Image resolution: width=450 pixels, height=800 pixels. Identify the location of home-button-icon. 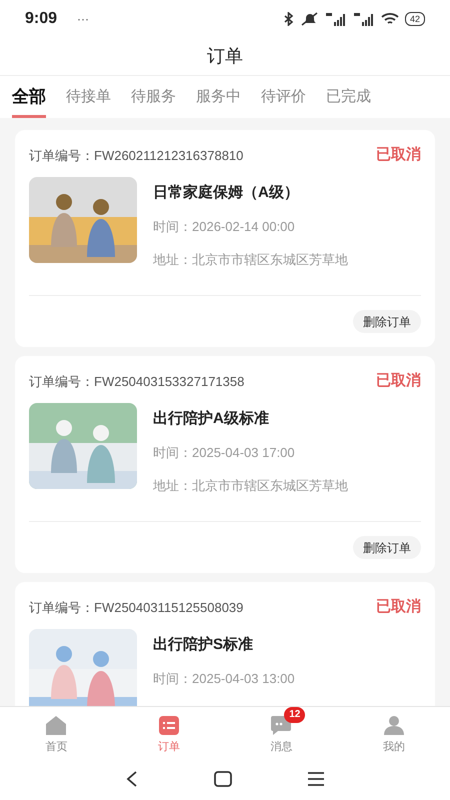
(223, 779).